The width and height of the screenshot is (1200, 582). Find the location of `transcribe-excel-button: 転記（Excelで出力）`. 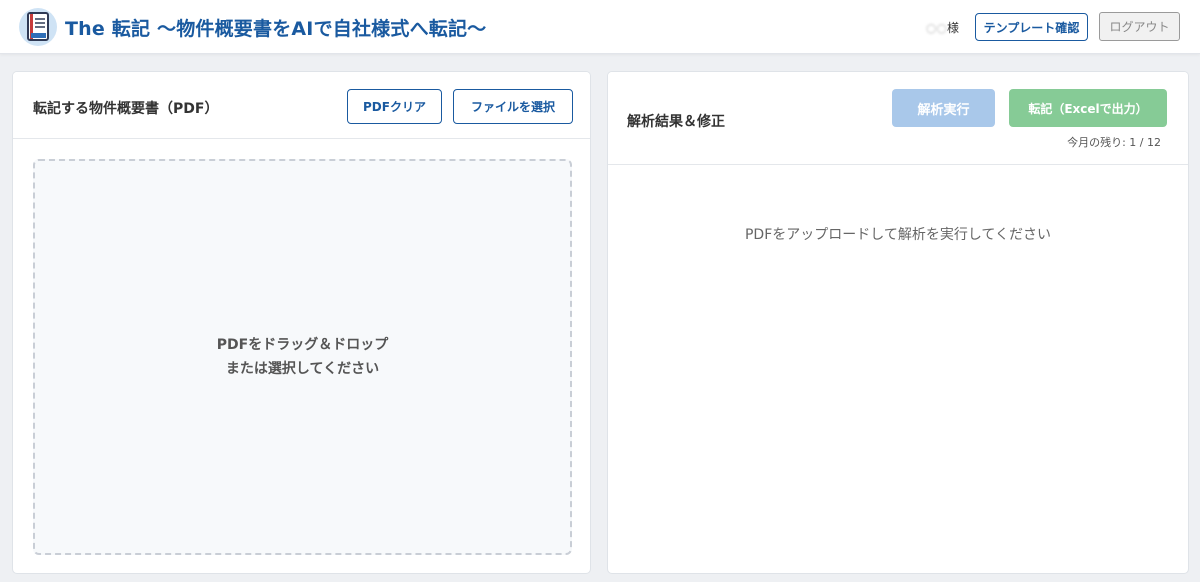

transcribe-excel-button: 転記（Excelで出力） is located at coordinates (1088, 108).